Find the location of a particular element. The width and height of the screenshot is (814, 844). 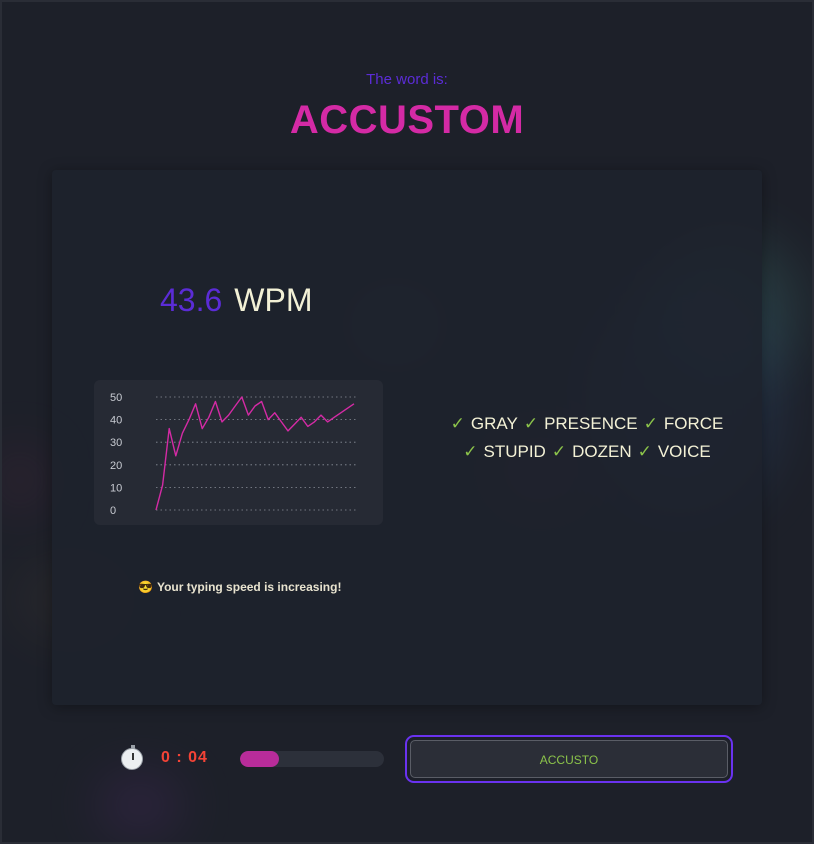

time-progress-bar is located at coordinates (312, 759).